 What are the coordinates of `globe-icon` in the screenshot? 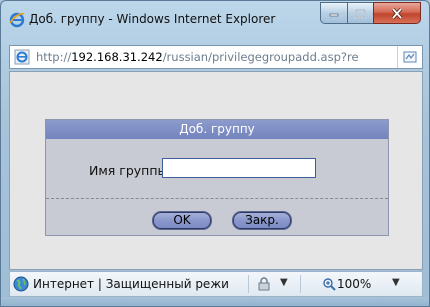 It's located at (21, 284).